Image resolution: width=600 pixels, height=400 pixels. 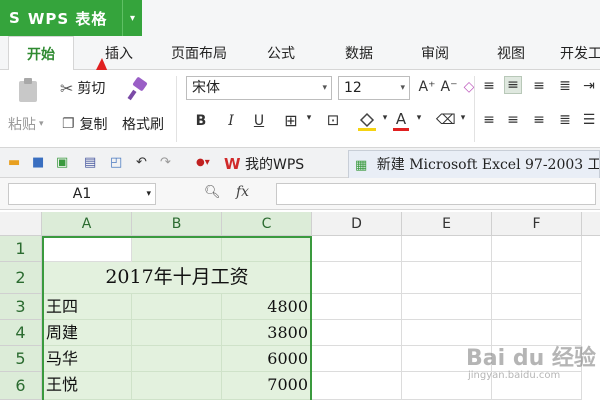 I want to click on column-header-e: E, so click(x=447, y=224).